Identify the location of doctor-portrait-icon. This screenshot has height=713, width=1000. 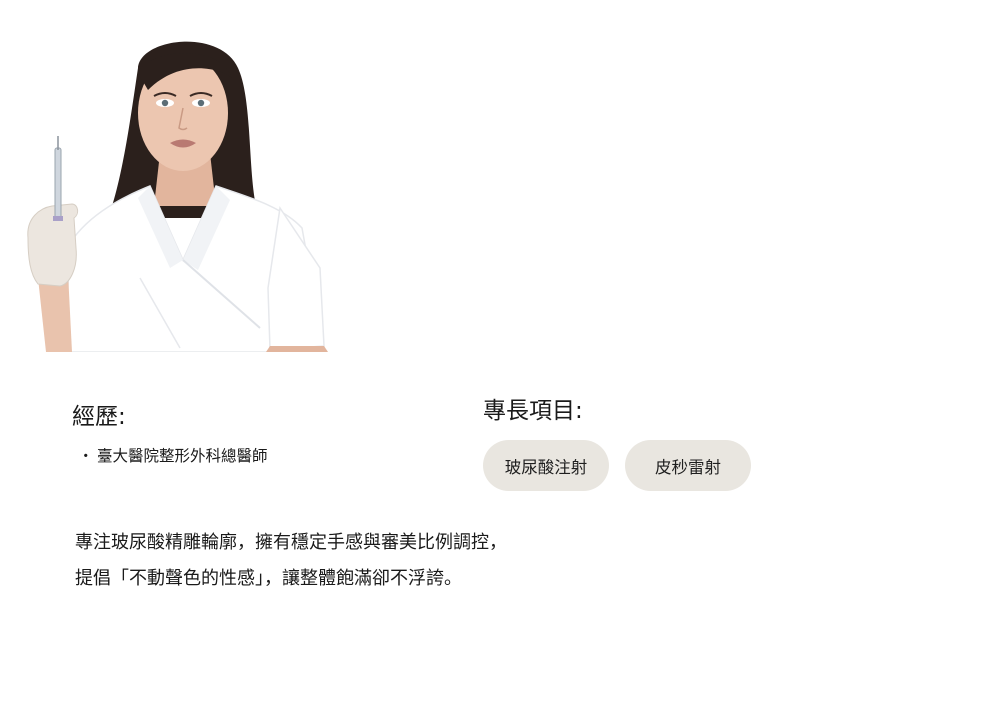
(177, 196).